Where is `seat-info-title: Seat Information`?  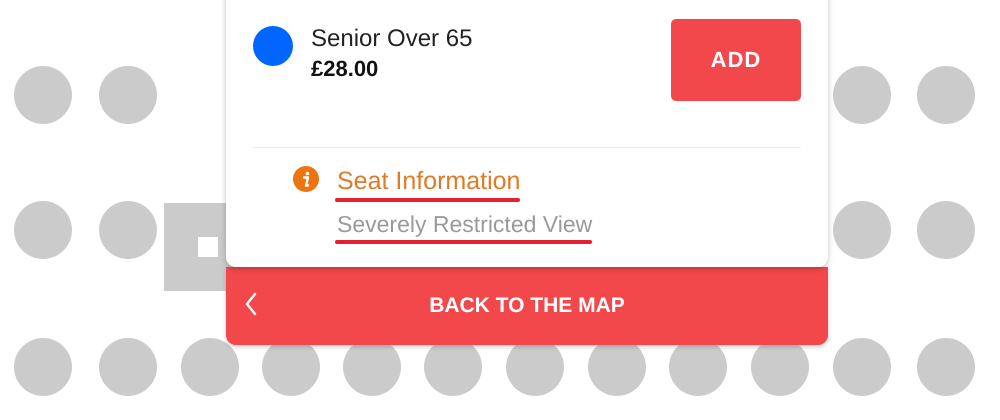 seat-info-title: Seat Information is located at coordinates (428, 181).